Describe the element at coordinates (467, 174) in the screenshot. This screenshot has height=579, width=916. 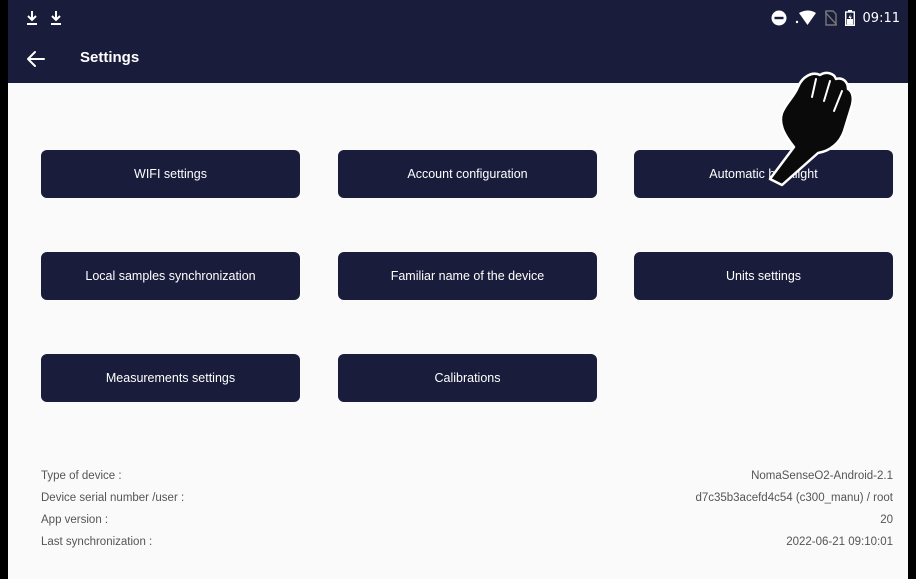
I see `account-configuration-button: Account configuration` at that location.